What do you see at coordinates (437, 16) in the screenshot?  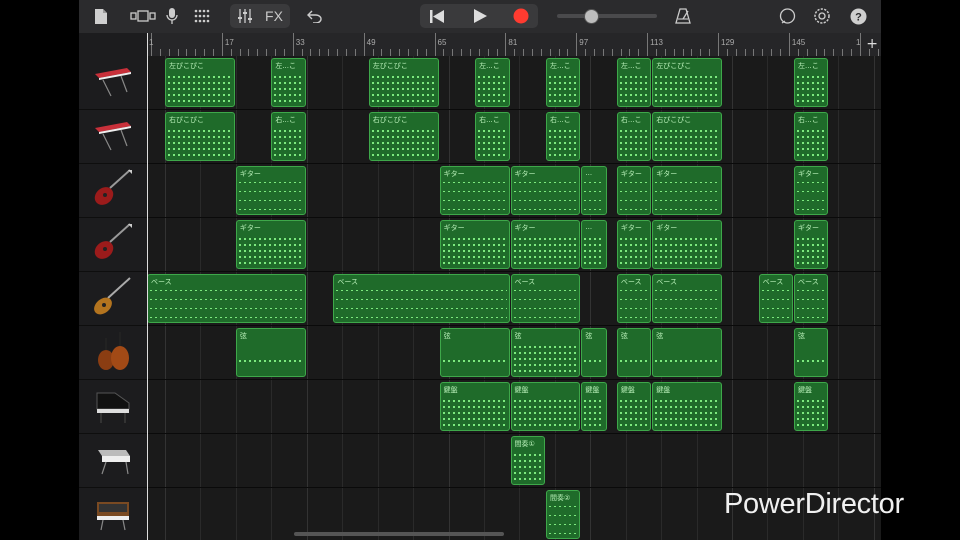 I see `rewind-icon` at bounding box center [437, 16].